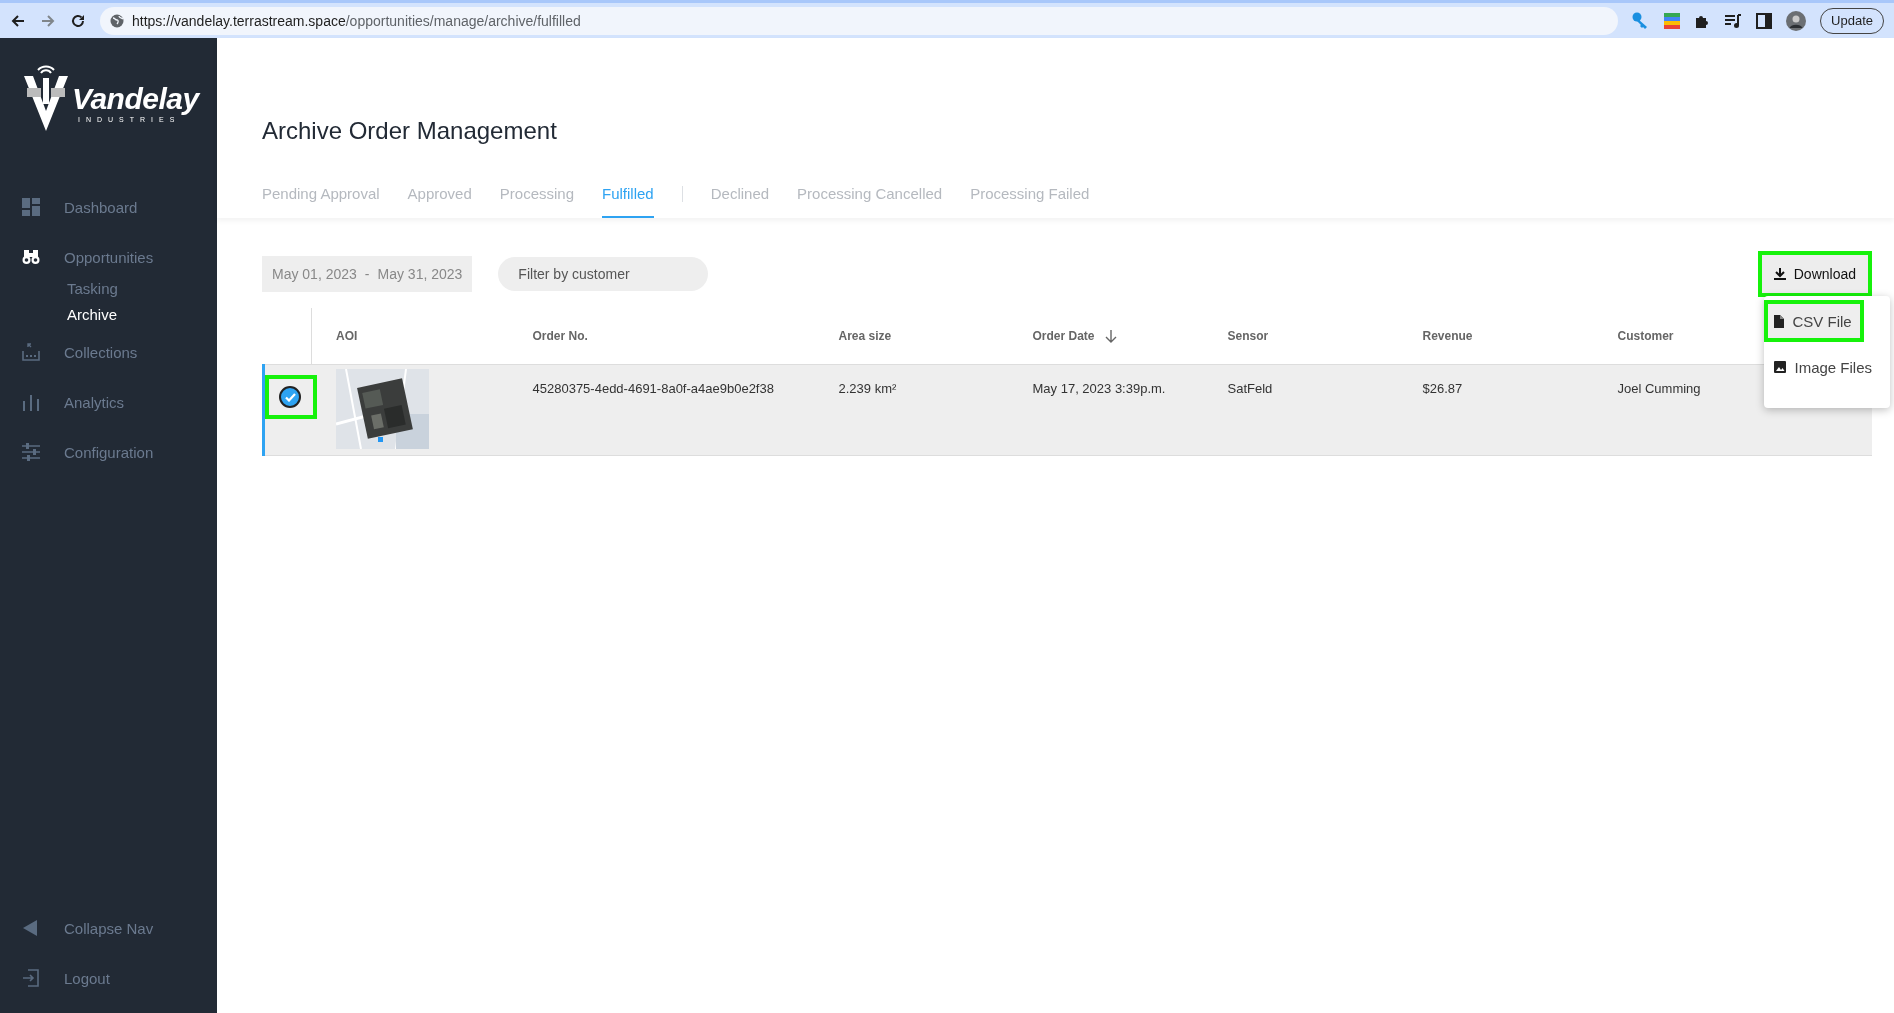  I want to click on triangle-left-icon, so click(31, 928).